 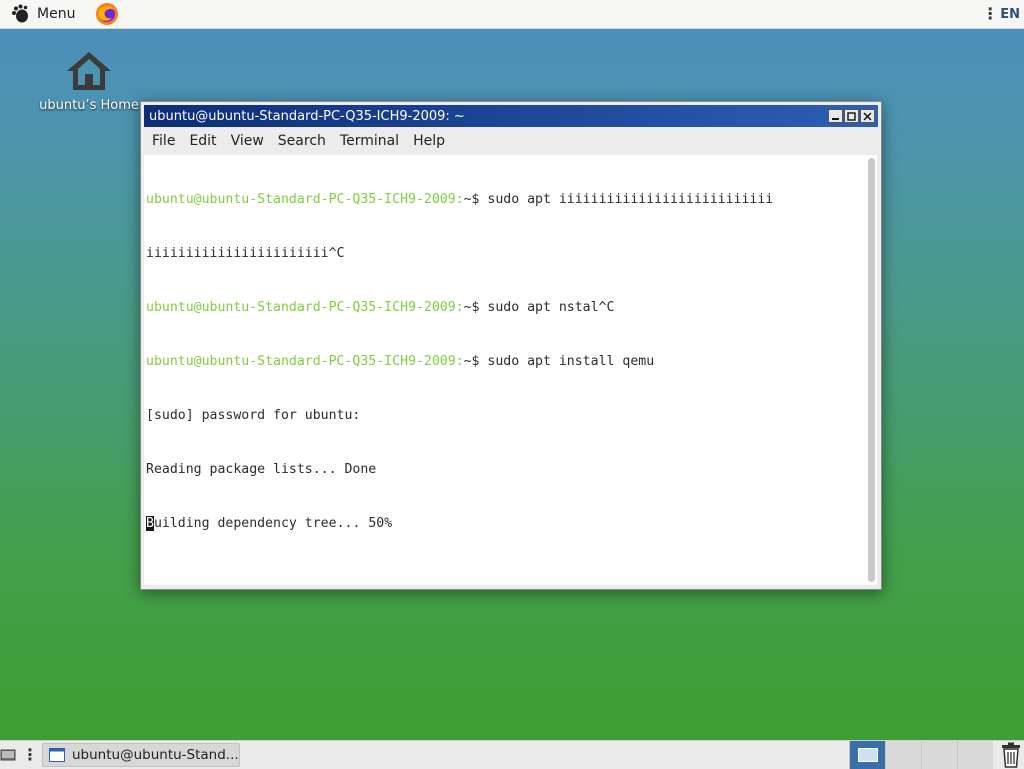 I want to click on terminal-line: iiiiiiiiiiiiiiiiiiiiiii^C, so click(x=507, y=254).